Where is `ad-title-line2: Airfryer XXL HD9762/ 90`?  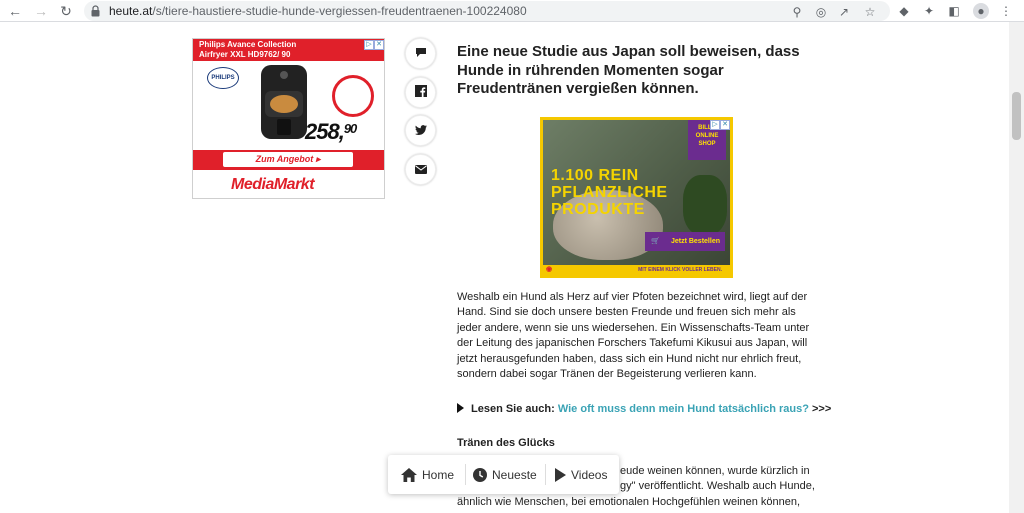
ad-title-line2: Airfryer XXL HD9762/ 90 is located at coordinates (245, 54).